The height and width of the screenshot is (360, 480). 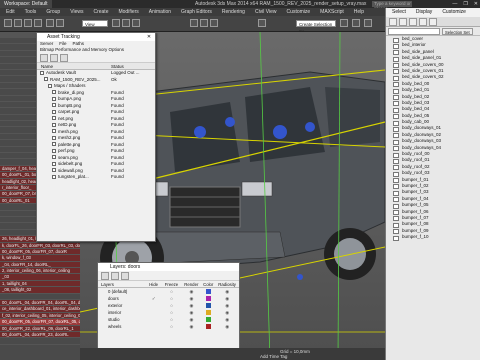 I want to click on add-to-layer-icon, so click(x=125, y=276).